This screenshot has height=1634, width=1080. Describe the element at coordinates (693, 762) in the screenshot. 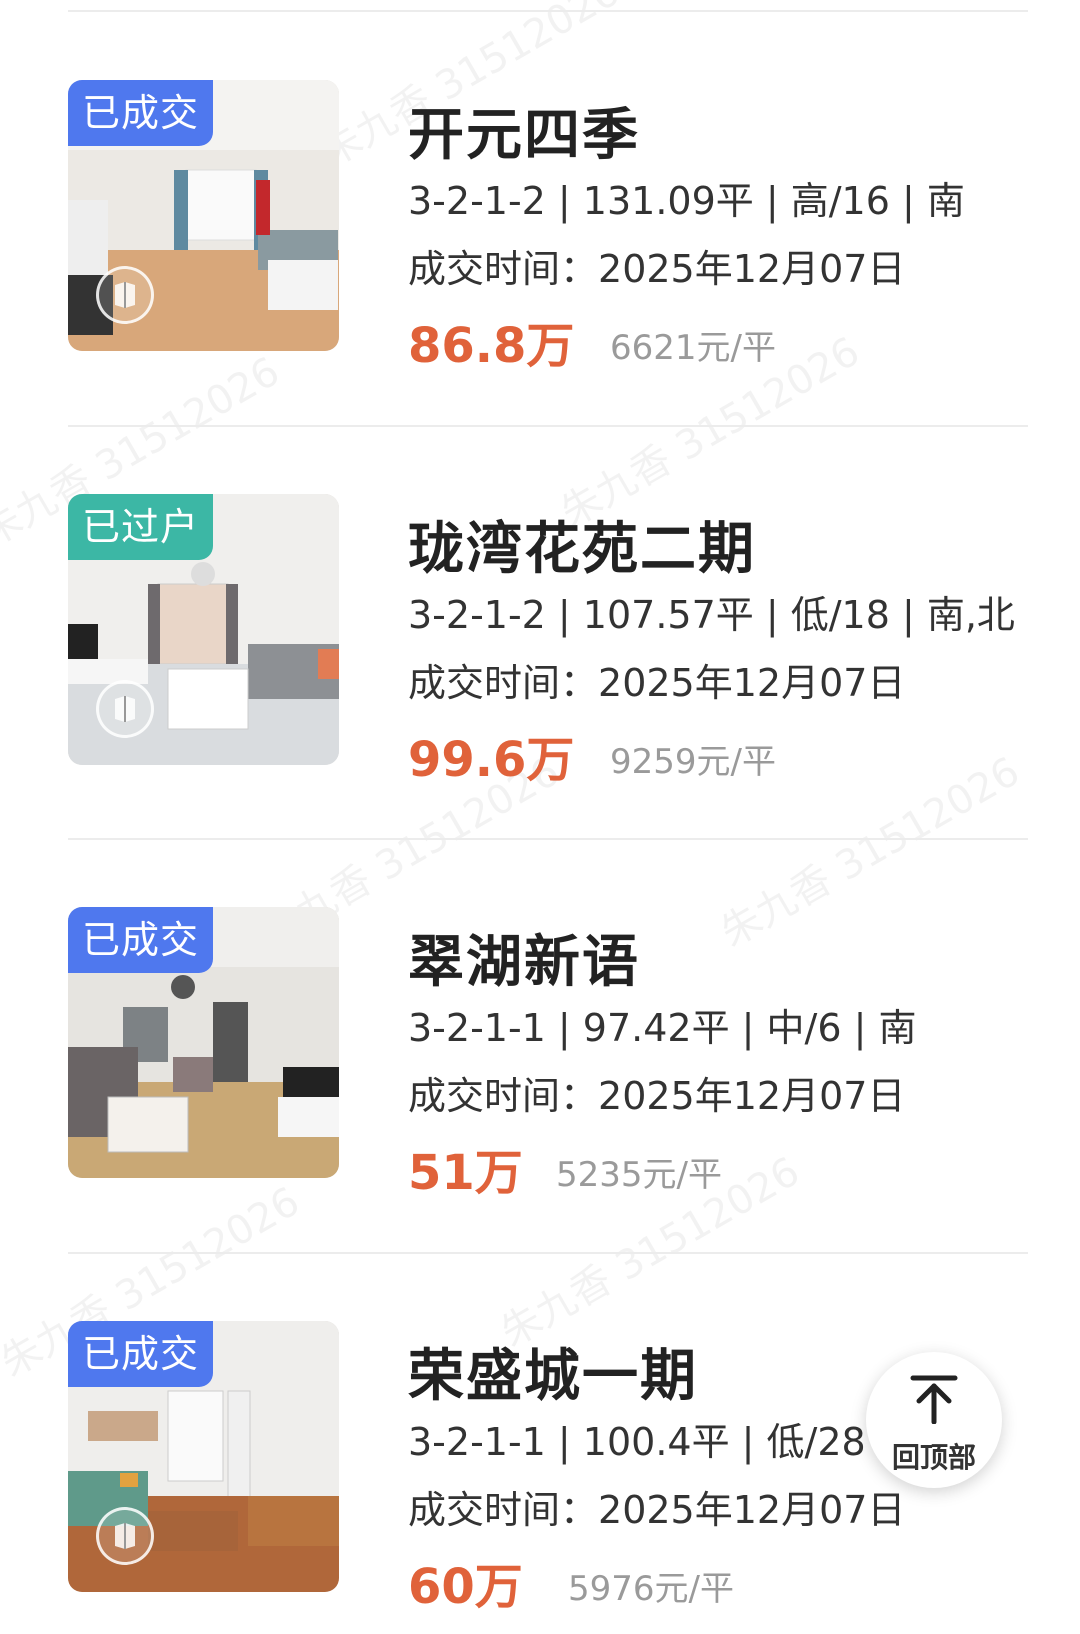

I see `unit-price: 9259元/平` at that location.